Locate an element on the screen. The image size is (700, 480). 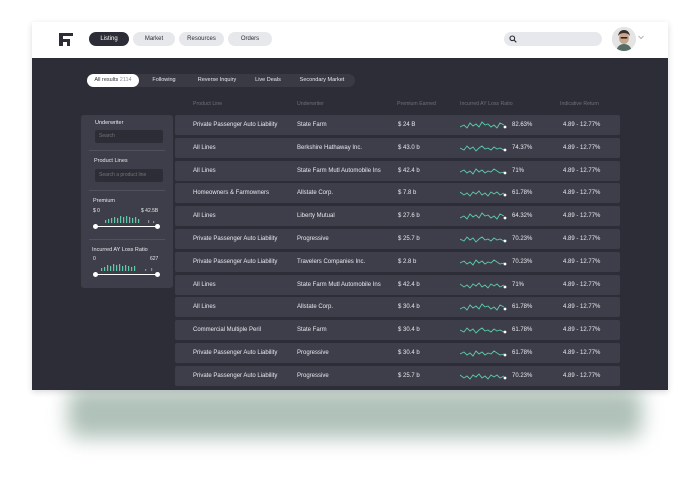
column-header-loss-ratio: Incurred AY Loss Ratio is located at coordinates (486, 104).